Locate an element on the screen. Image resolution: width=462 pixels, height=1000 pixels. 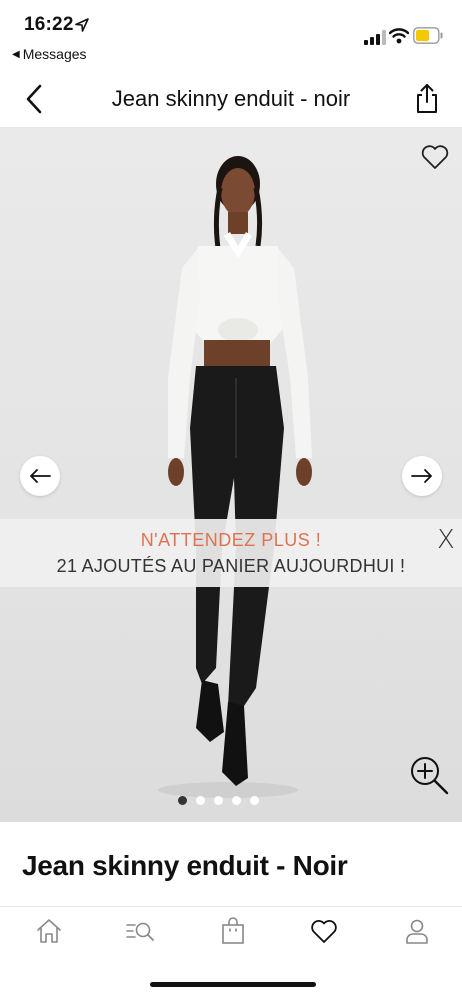
account-icon is located at coordinates (417, 931).